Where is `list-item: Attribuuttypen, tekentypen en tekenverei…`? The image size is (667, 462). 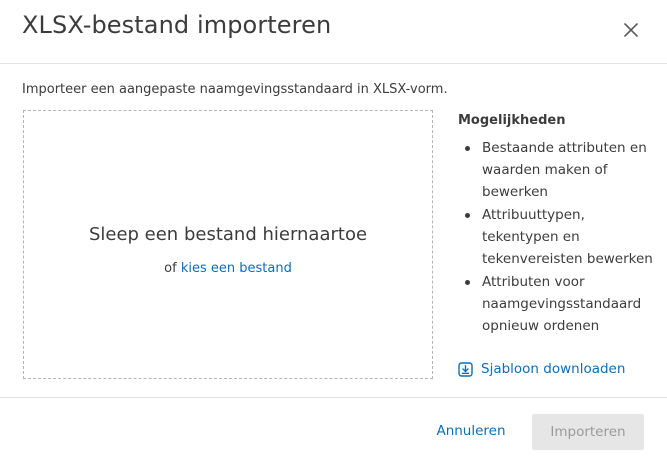 list-item: Attribuuttypen, tekentypen en tekenverei… is located at coordinates (558, 237).